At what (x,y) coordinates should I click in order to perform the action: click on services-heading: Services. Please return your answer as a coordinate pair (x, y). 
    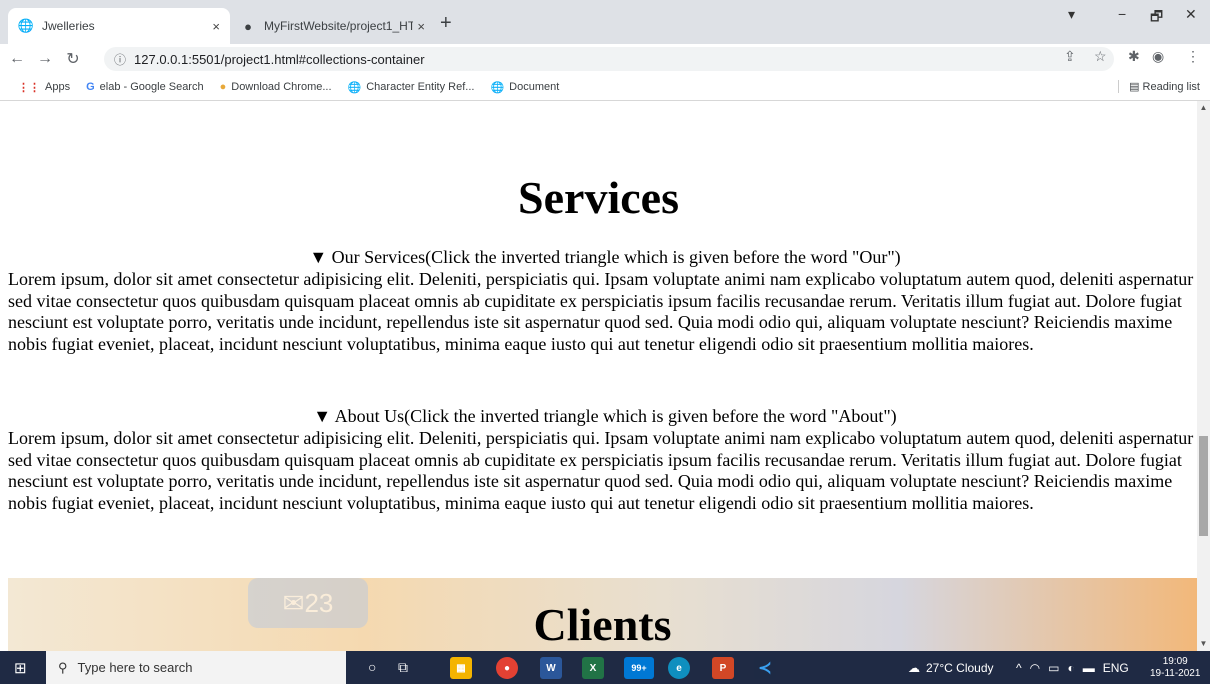
    Looking at the image, I should click on (598, 197).